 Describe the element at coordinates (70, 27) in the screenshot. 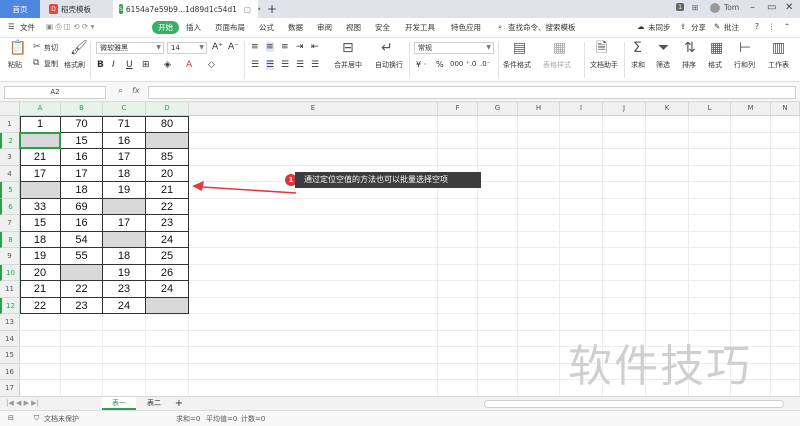

I see `quick-toolbar-icons: ▣ ⎙ ◫ ⟲ ⟳ ▾` at that location.